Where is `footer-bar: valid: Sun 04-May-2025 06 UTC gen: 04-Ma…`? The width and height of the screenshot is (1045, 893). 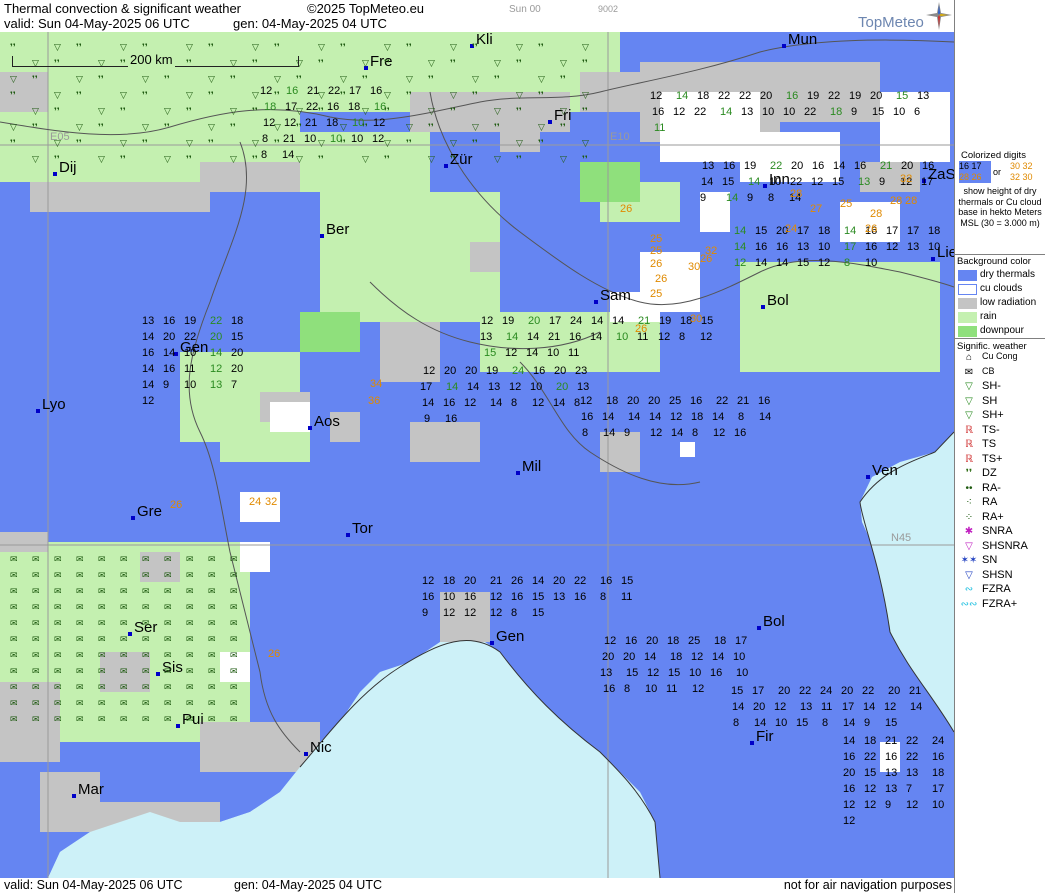 footer-bar: valid: Sun 04-May-2025 06 UTC gen: 04-Ma… is located at coordinates (477, 885).